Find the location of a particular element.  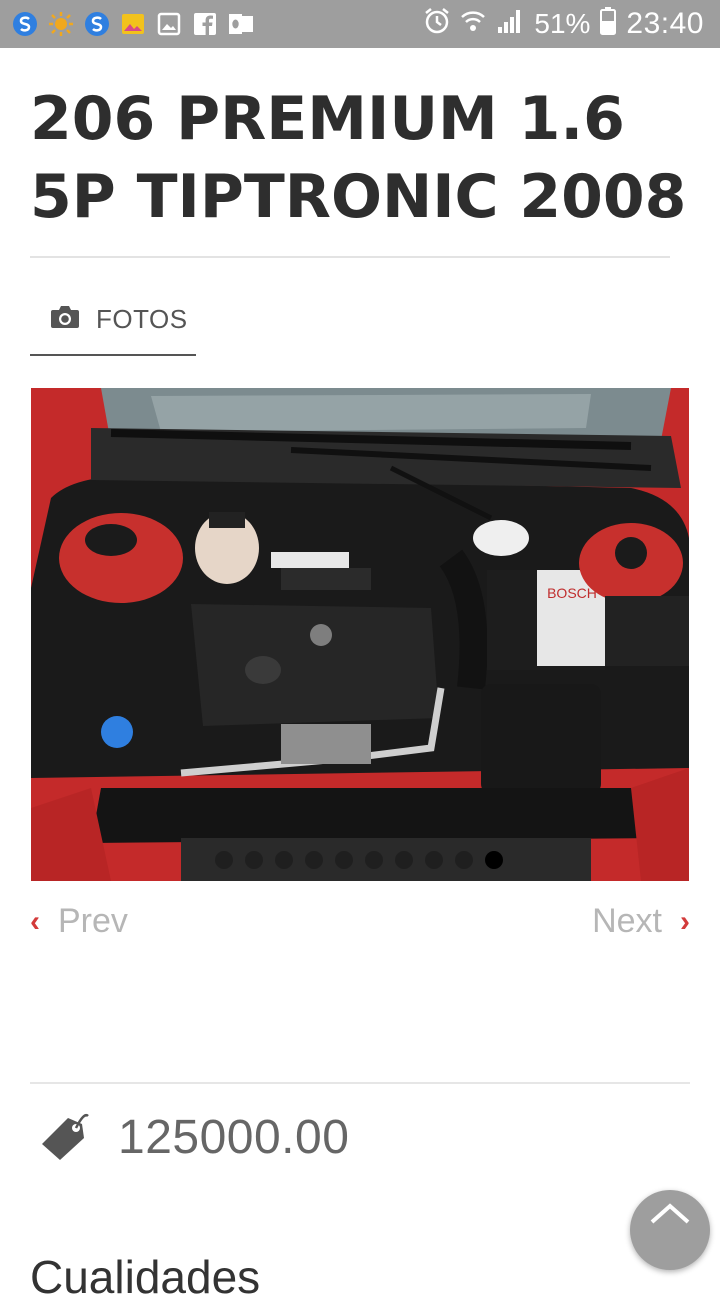

clock: 23:40 is located at coordinates (665, 23).